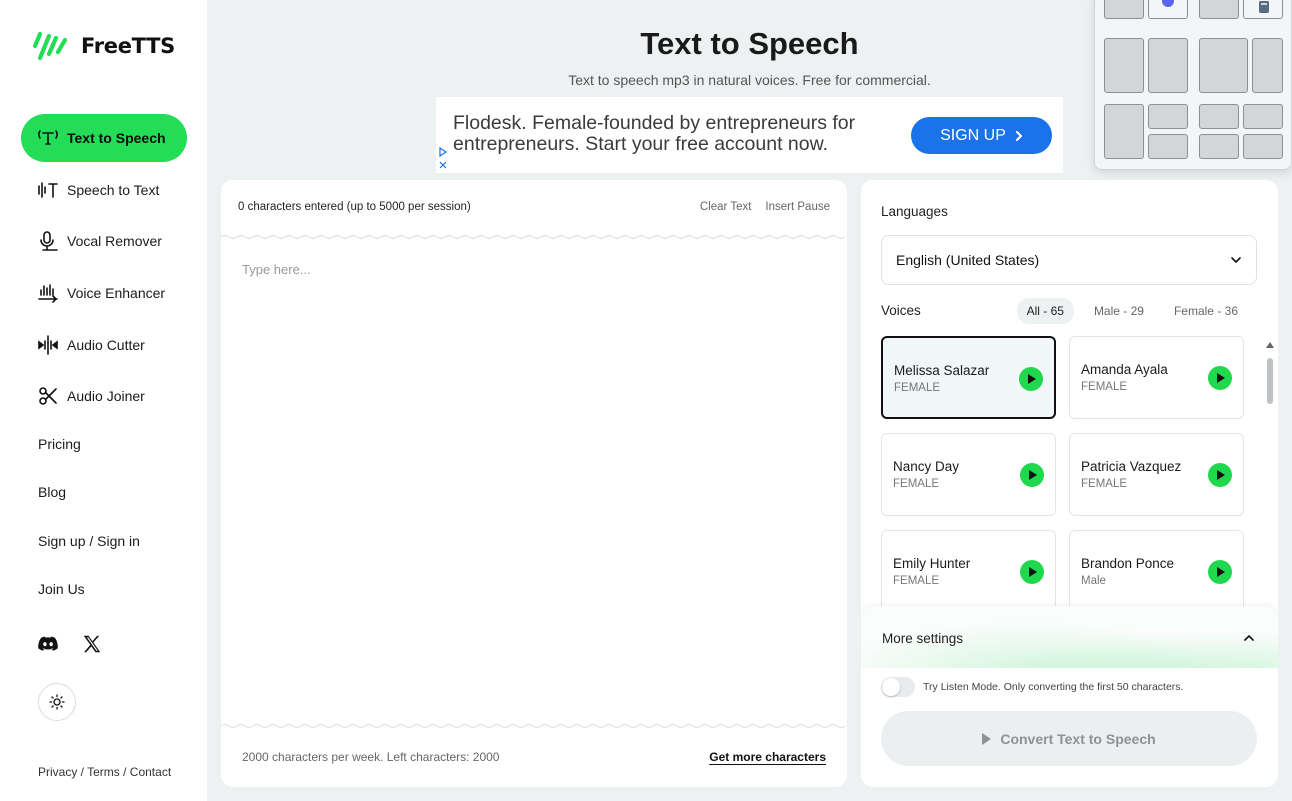 This screenshot has width=1292, height=801. What do you see at coordinates (767, 757) in the screenshot?
I see `get-more-characters-link: Get more characters` at bounding box center [767, 757].